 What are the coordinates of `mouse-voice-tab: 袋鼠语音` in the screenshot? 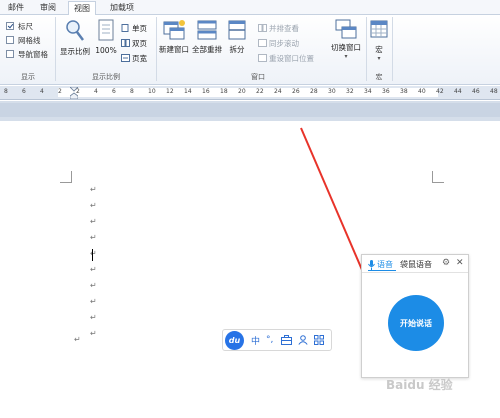 It's located at (416, 264).